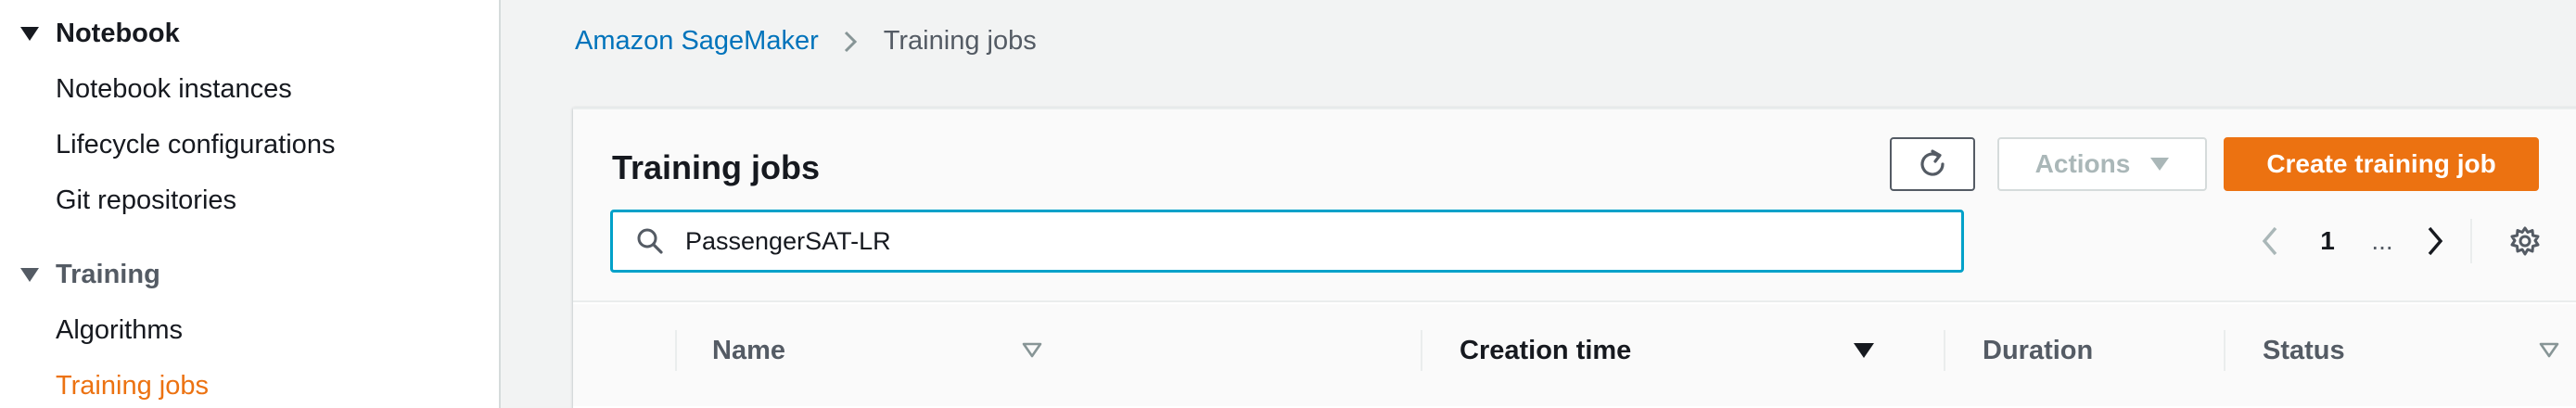  I want to click on nav-section-notebook: Notebook, so click(100, 34).